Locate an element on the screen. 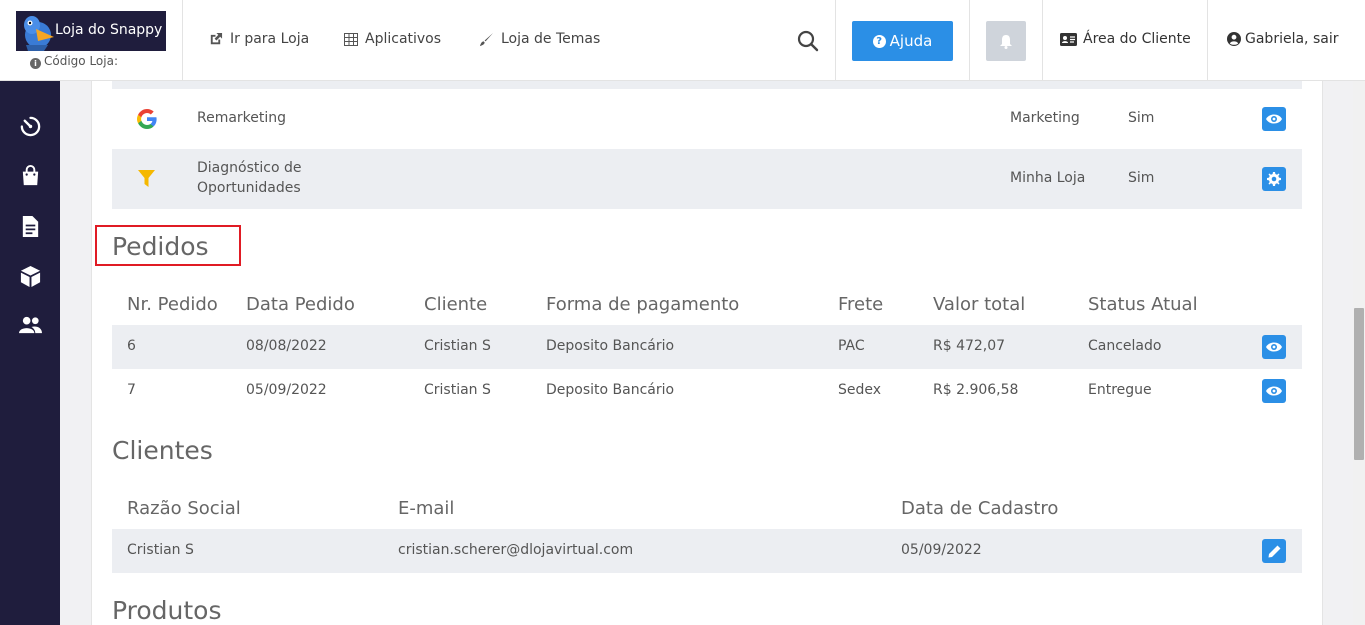 This screenshot has width=1365, height=625. order-number: 7 is located at coordinates (131, 390).